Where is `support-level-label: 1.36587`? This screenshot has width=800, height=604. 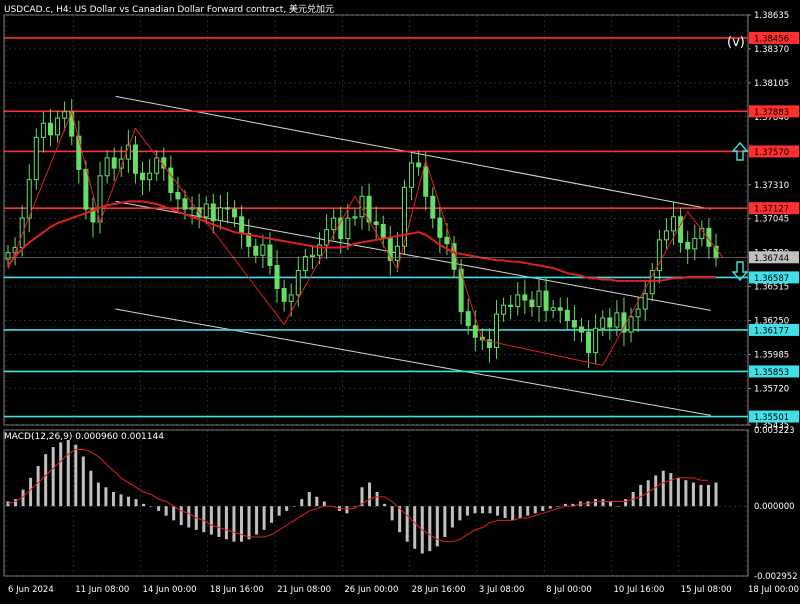 support-level-label: 1.36587 is located at coordinates (771, 279).